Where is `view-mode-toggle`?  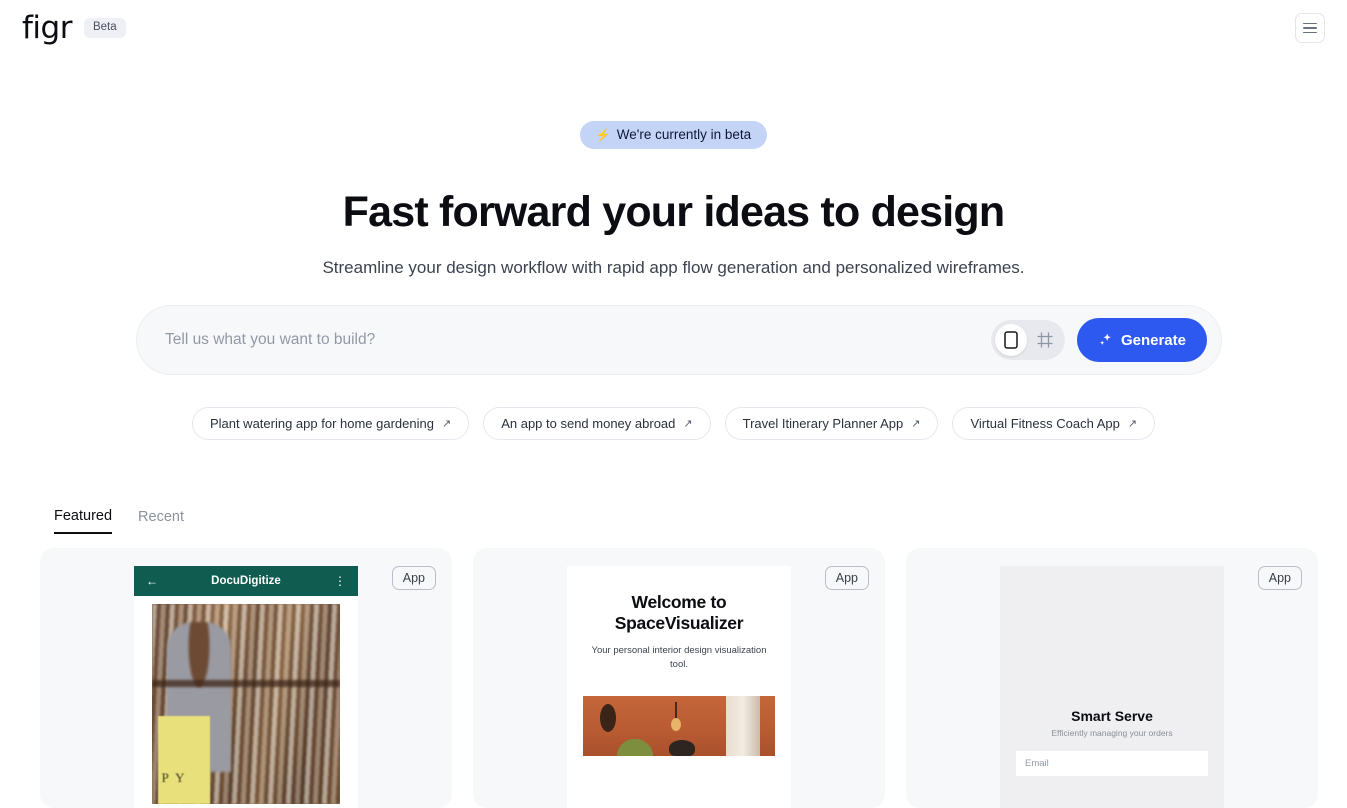 view-mode-toggle is located at coordinates (1027, 340).